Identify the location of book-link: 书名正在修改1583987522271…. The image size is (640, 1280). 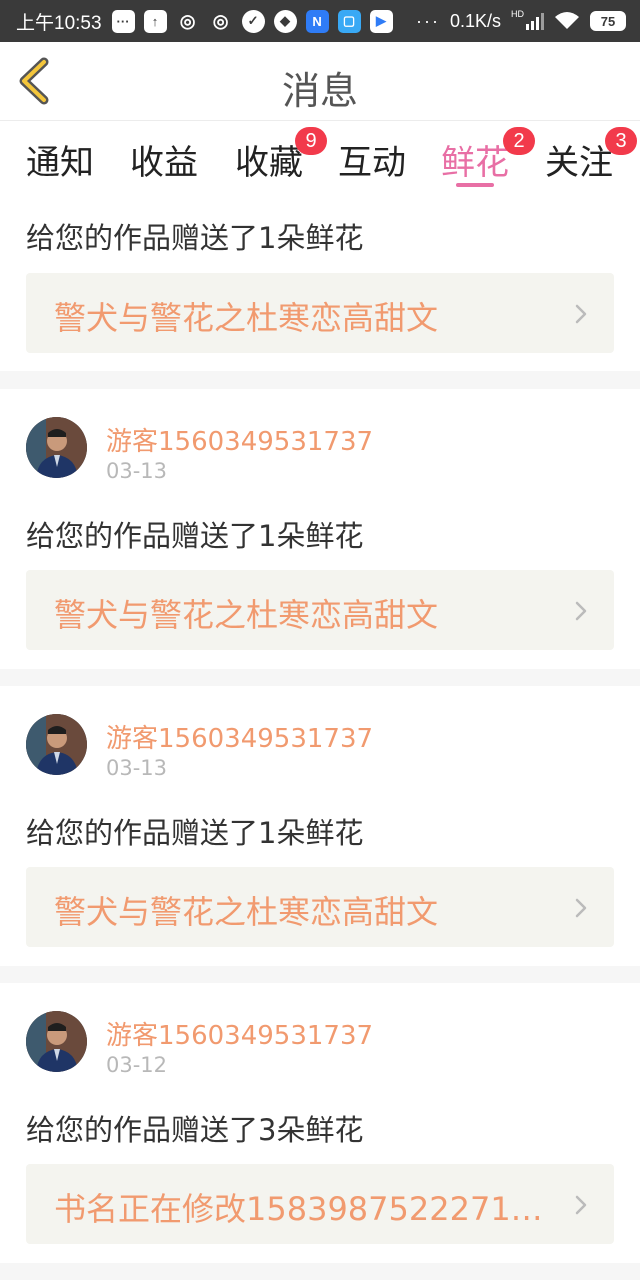
(320, 1204).